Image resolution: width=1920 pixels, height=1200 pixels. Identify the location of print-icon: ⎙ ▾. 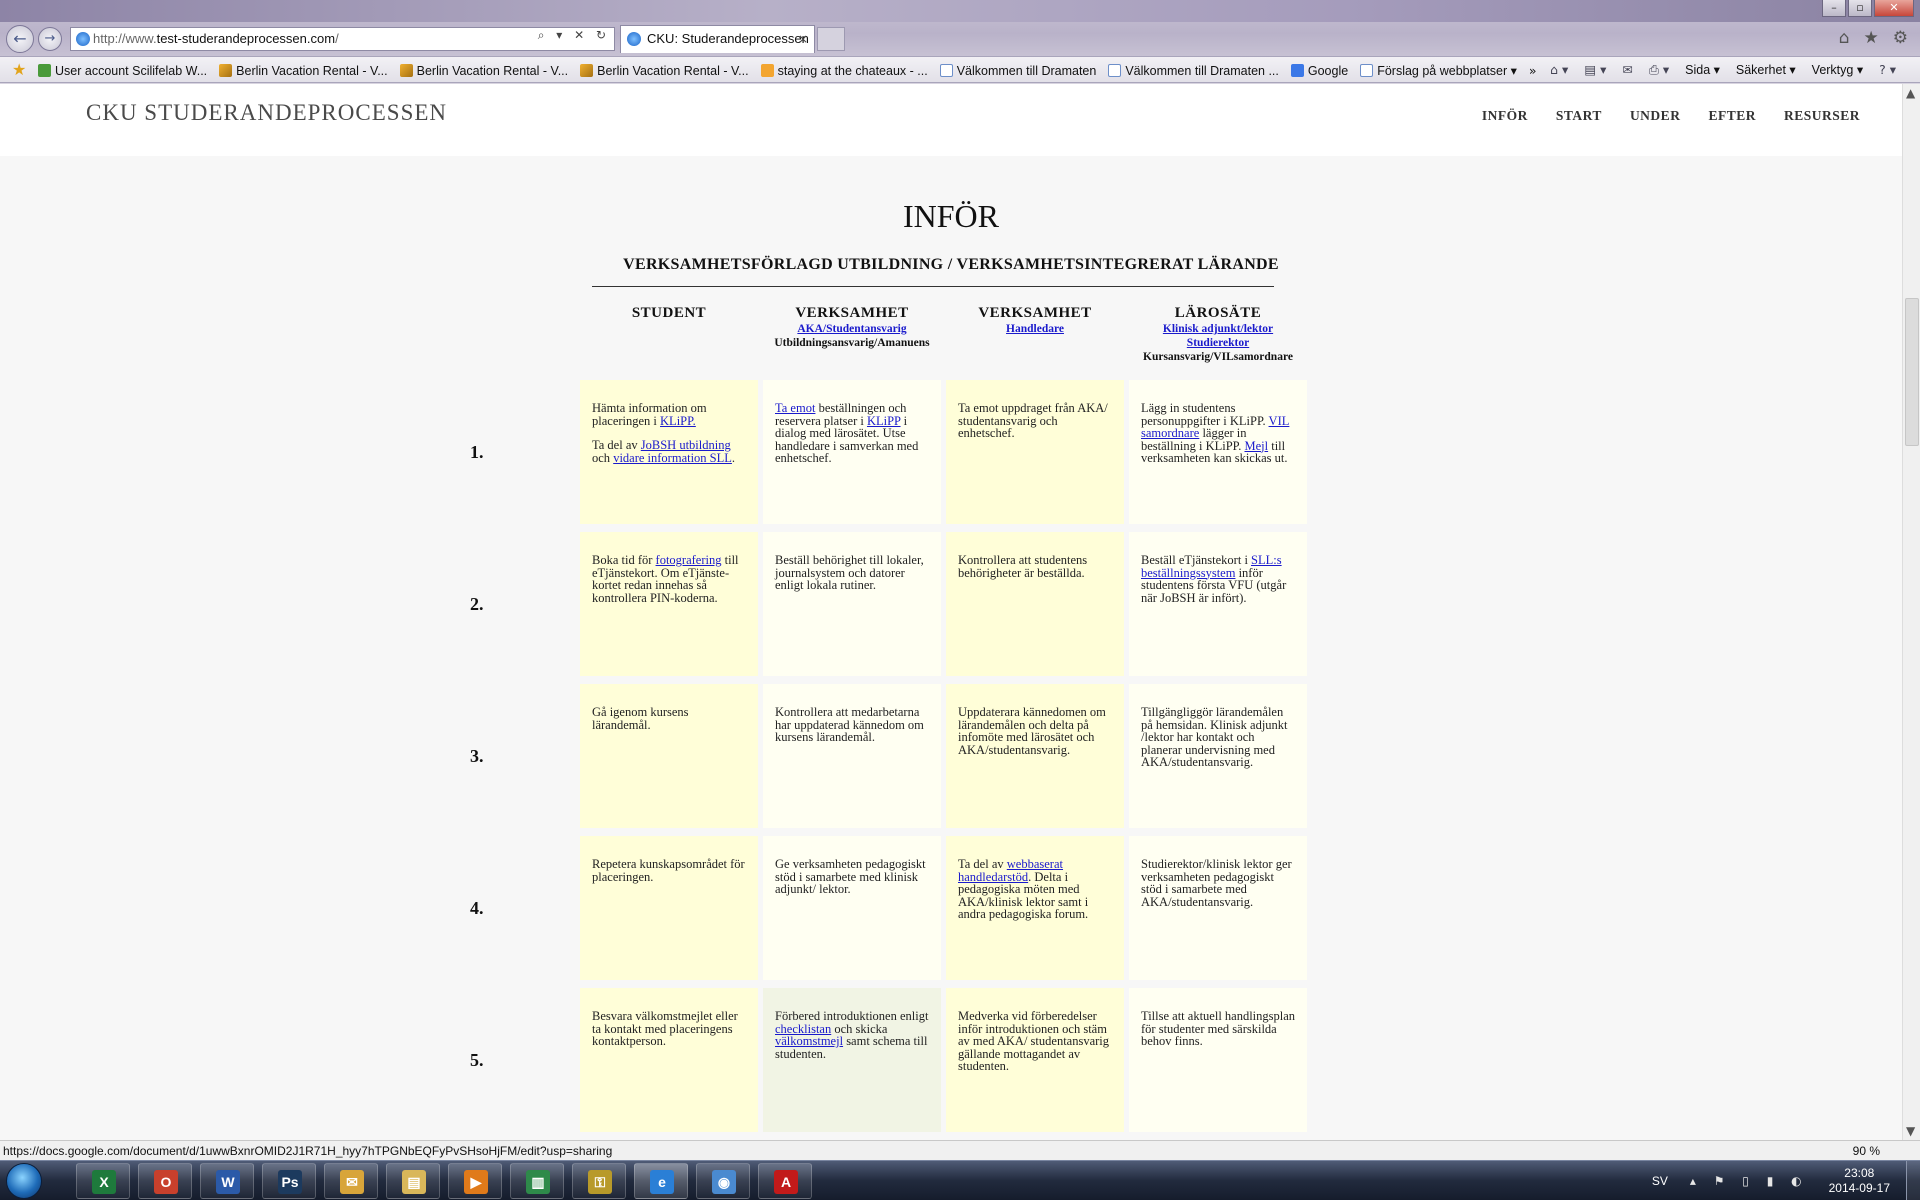
(1659, 70).